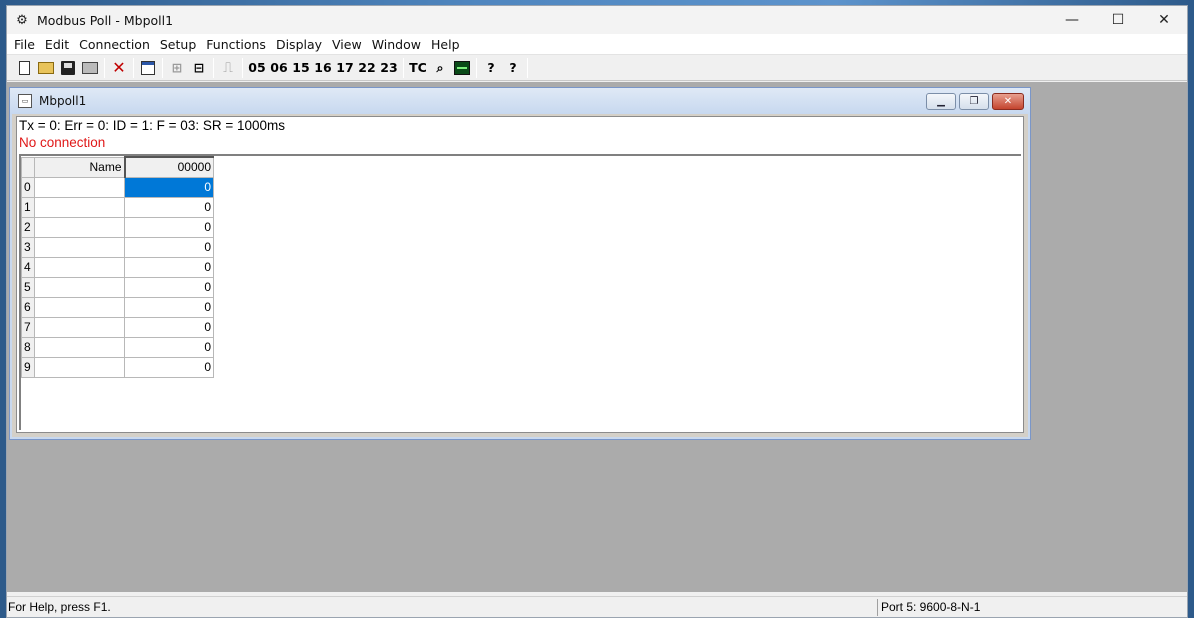 The width and height of the screenshot is (1194, 618). I want to click on fc17-button: 17, so click(345, 68).